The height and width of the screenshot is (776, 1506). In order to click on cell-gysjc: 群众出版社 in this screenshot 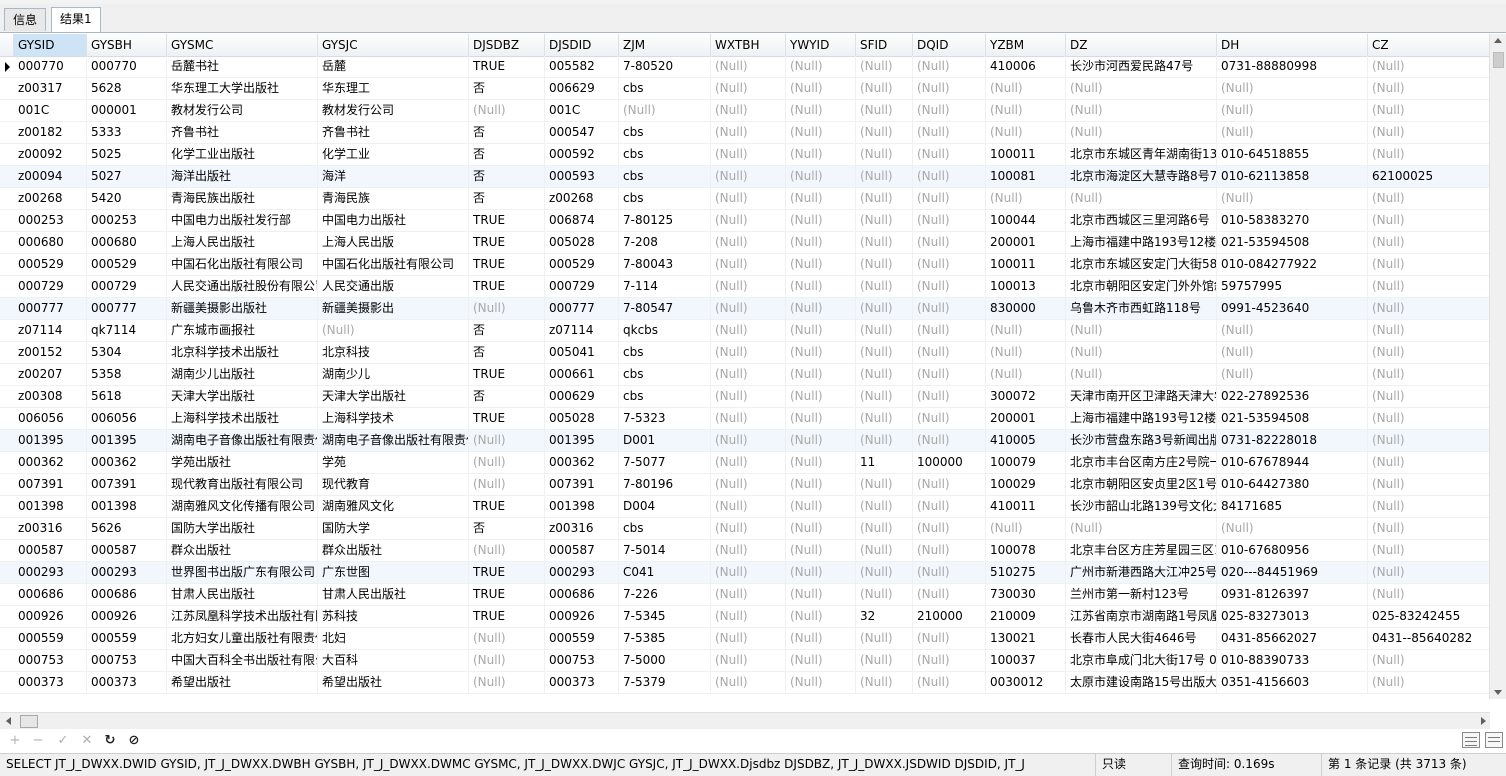, I will do `click(393, 551)`.